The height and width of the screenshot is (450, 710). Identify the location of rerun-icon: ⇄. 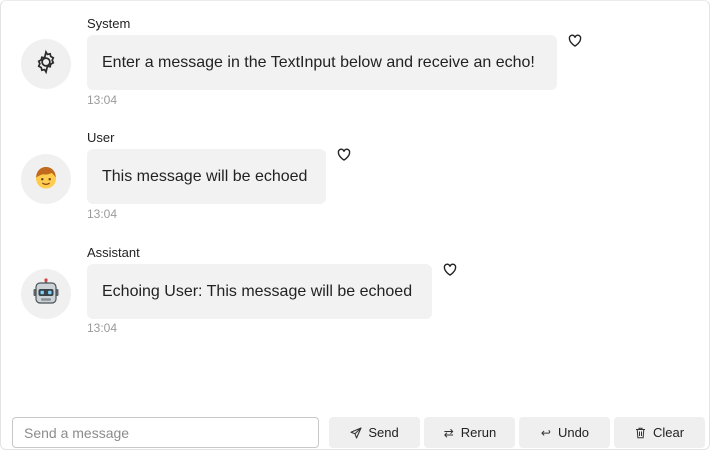
(448, 432).